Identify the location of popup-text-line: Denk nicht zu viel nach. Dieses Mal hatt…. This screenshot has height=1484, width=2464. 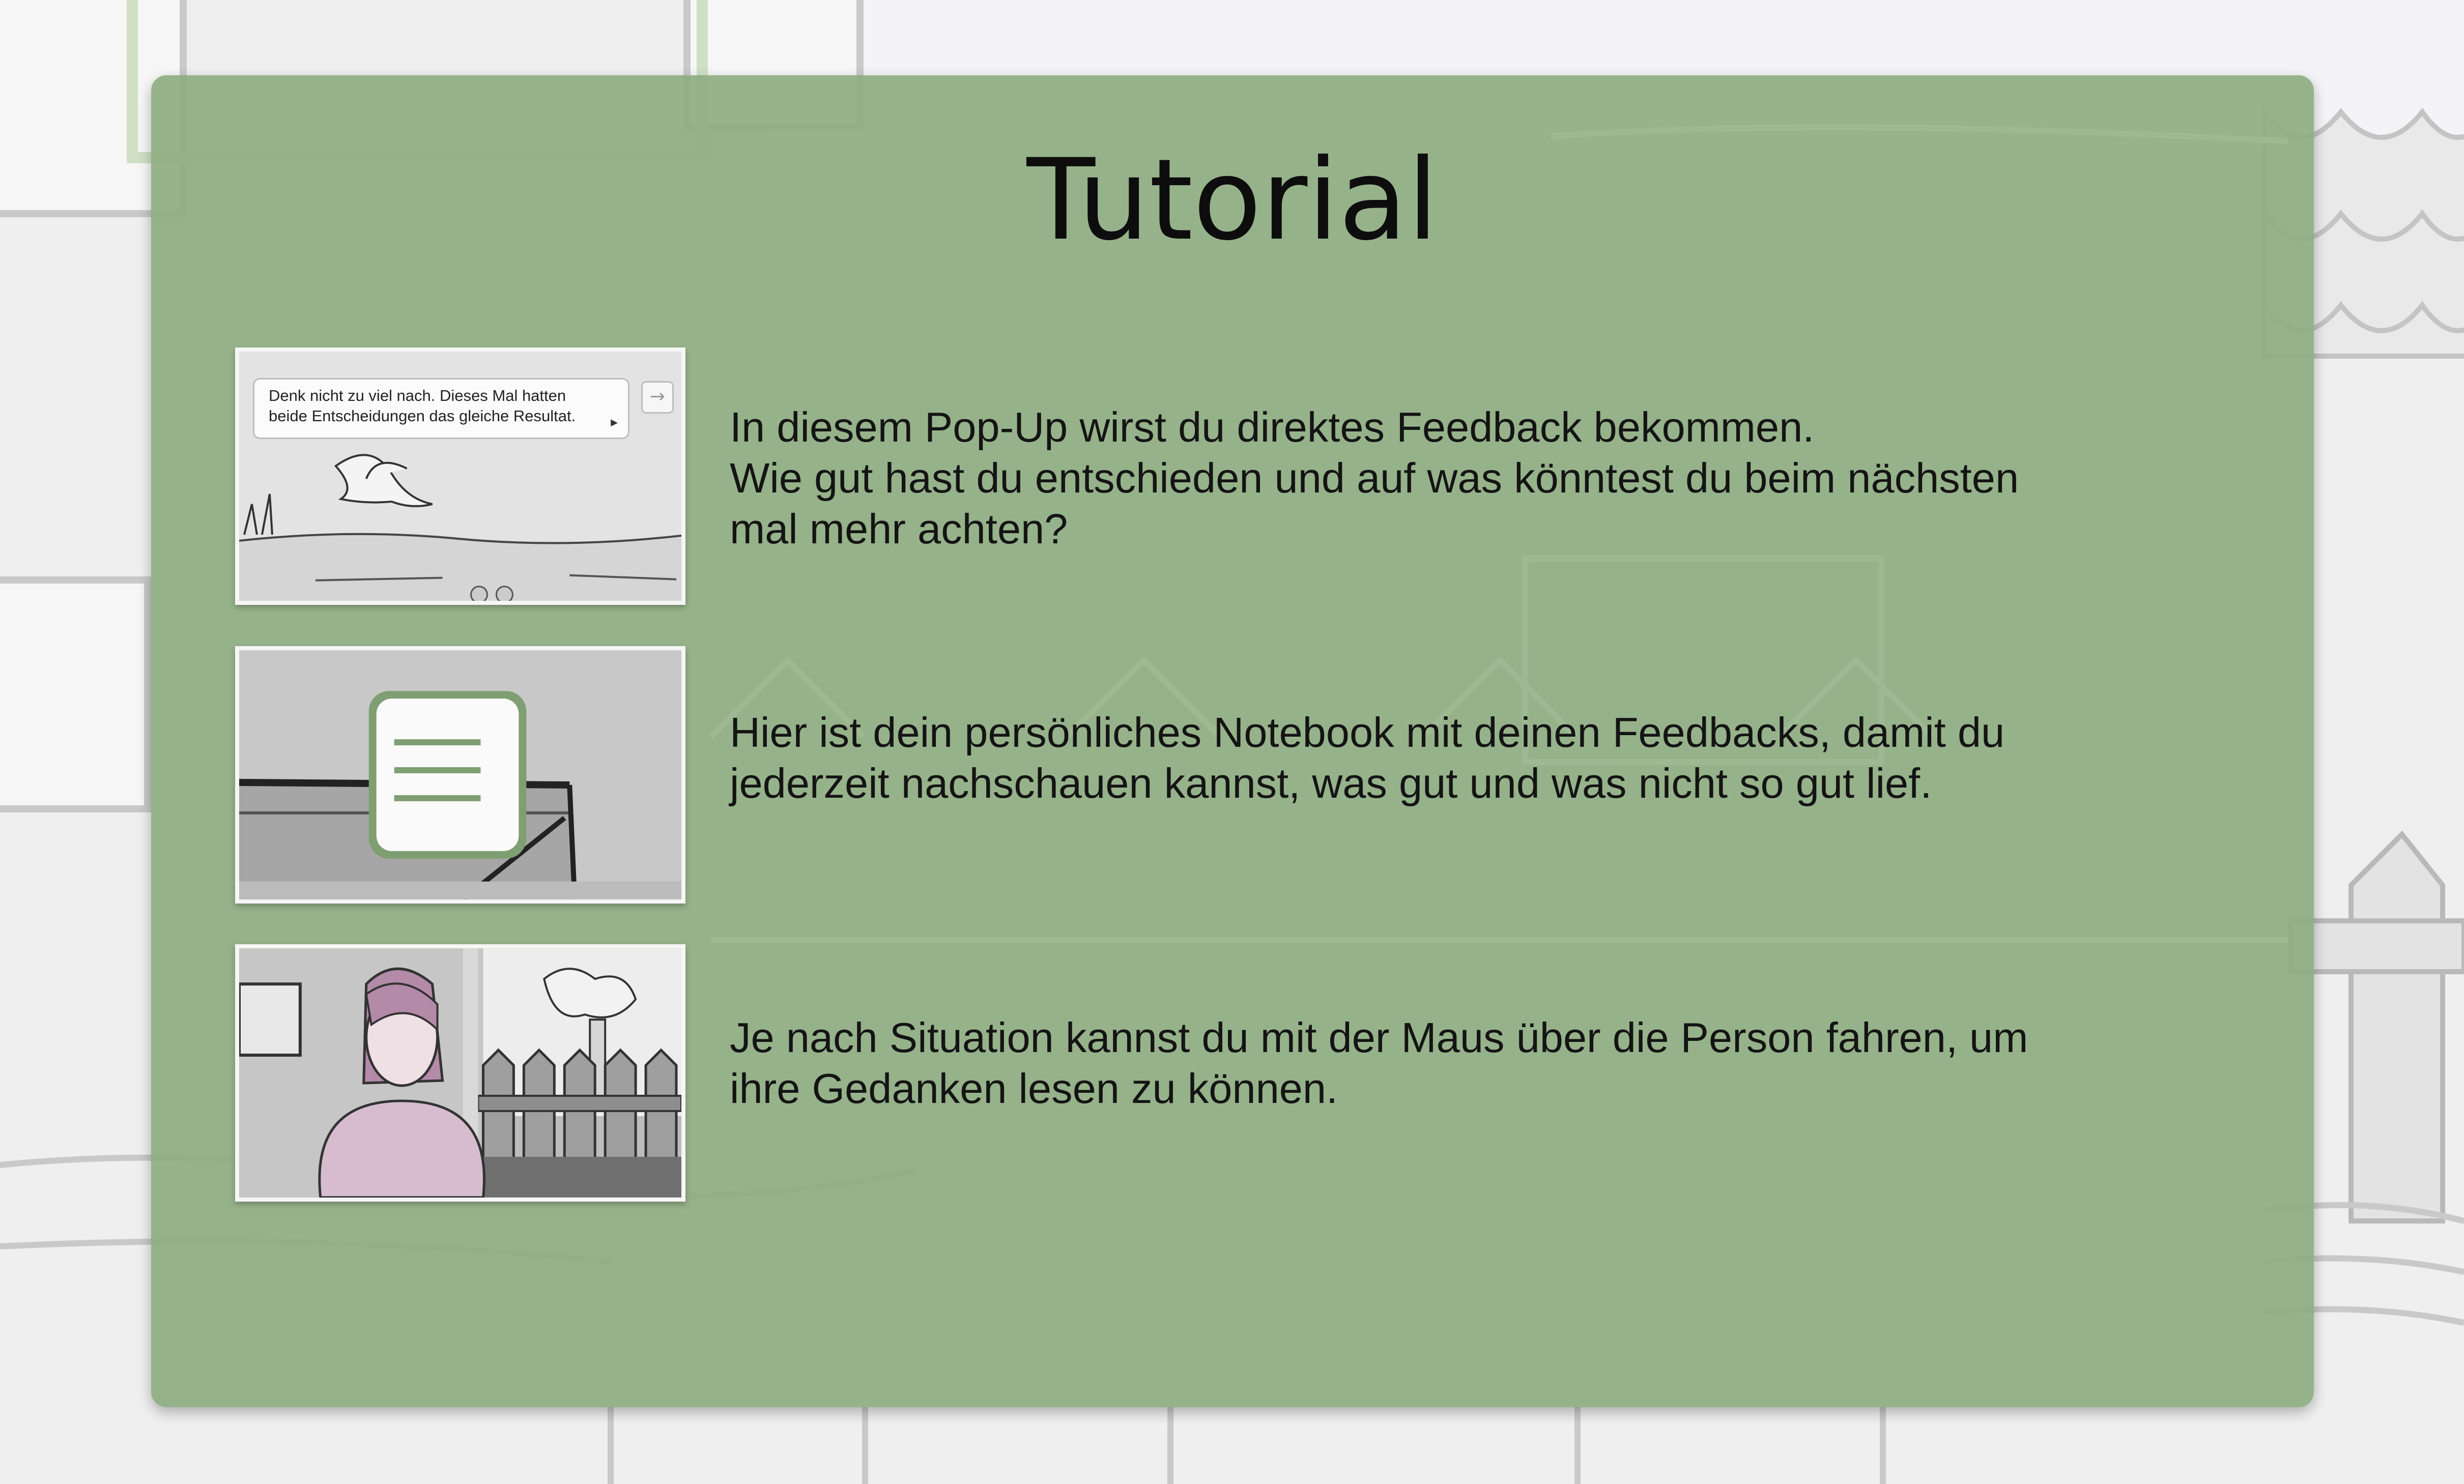
(417, 395).